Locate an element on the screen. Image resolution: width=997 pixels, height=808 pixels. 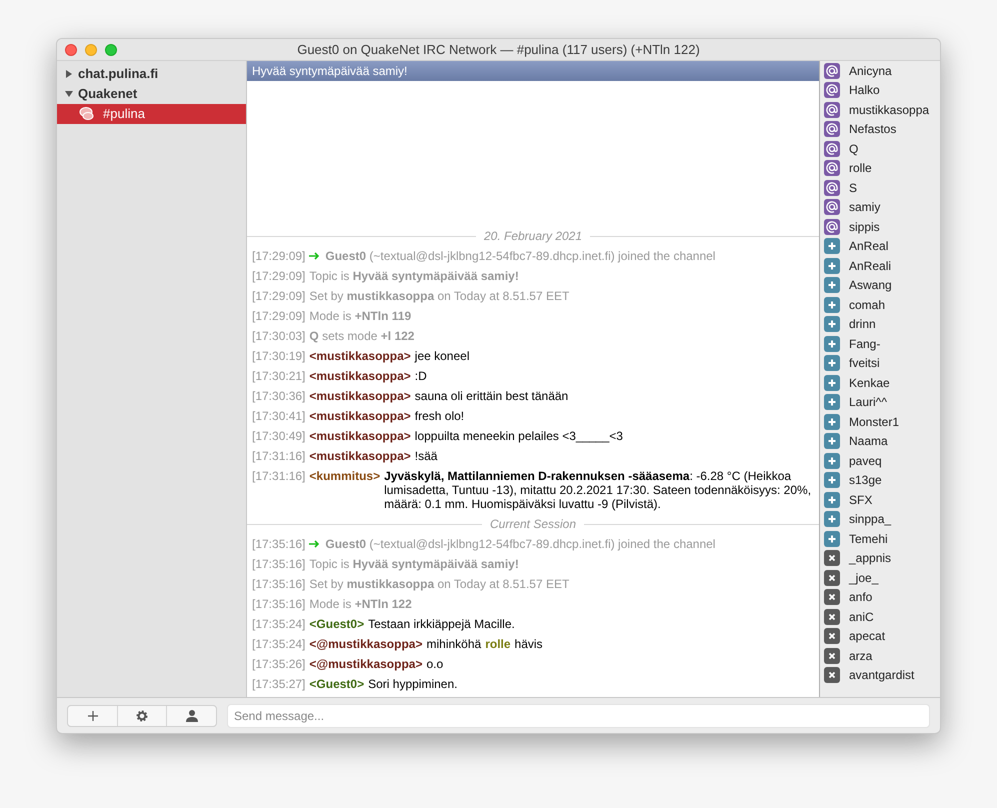
speech-bubbles-icon is located at coordinates (87, 114).